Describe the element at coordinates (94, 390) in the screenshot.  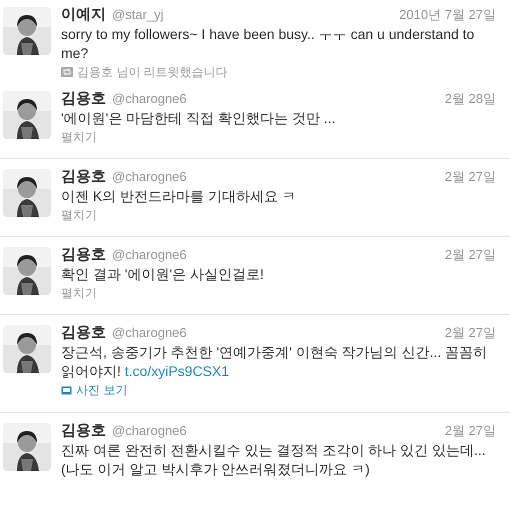
I see `view-photo-link: 사진 보기` at that location.